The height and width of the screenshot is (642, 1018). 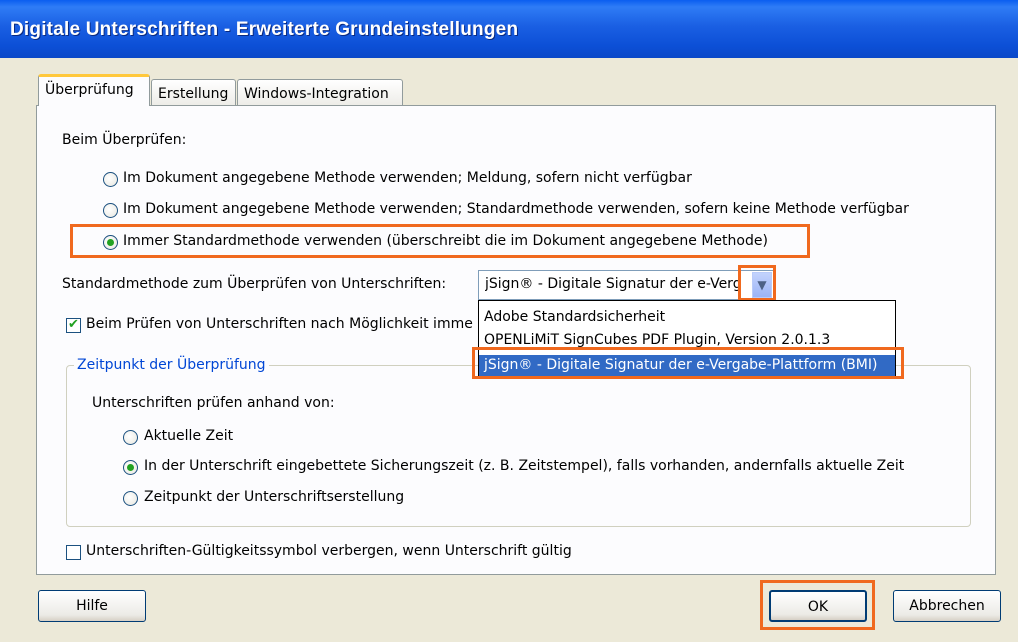 I want to click on radio-time-embedded, so click(x=130, y=467).